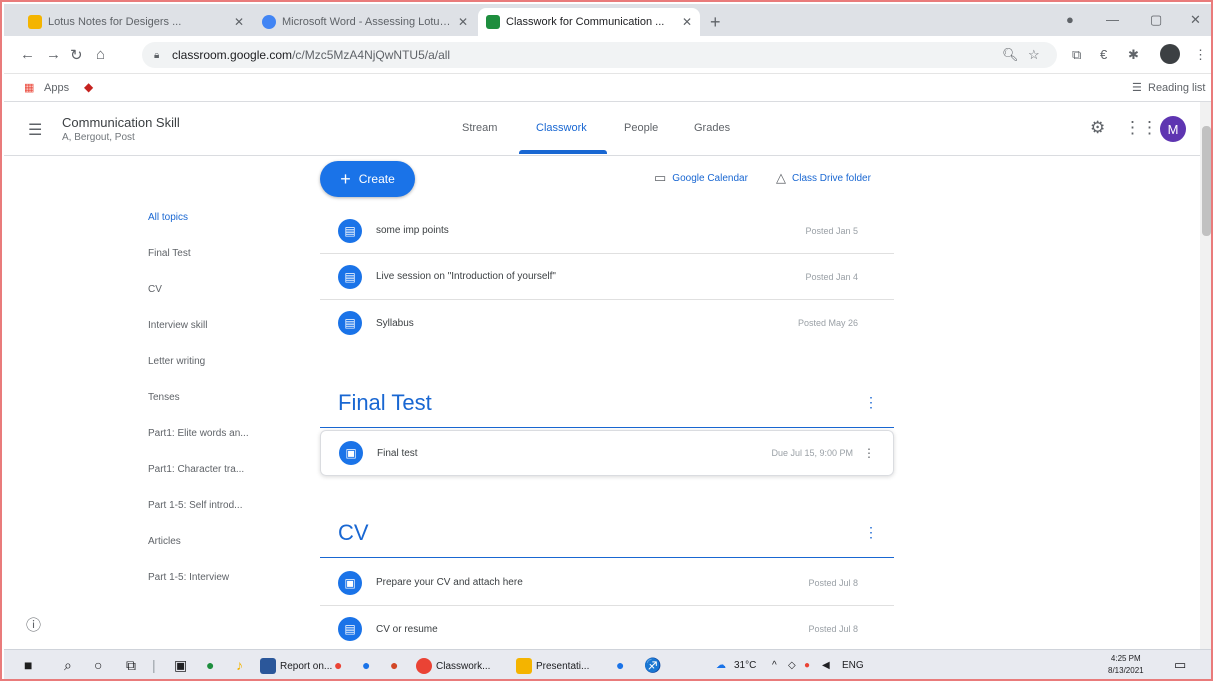  What do you see at coordinates (27, 54) in the screenshot?
I see `back-icon: ←` at bounding box center [27, 54].